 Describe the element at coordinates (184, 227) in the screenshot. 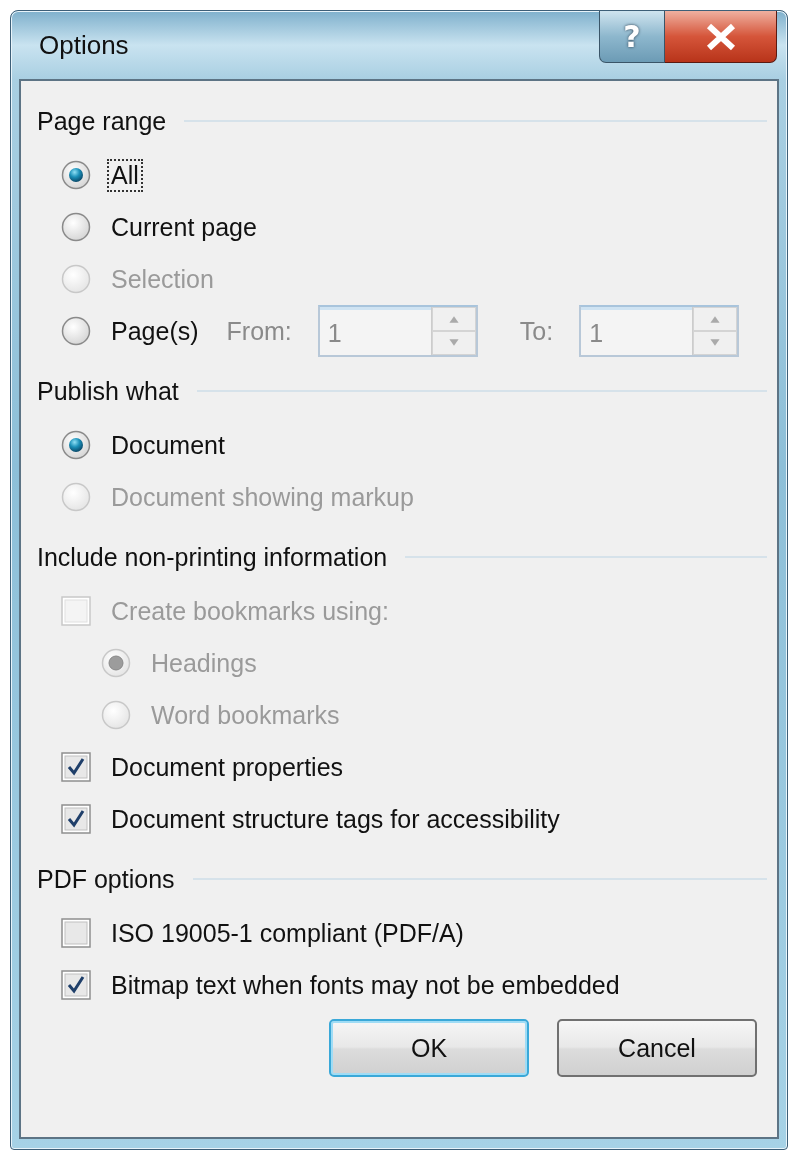

I see `option-label: Current page` at that location.